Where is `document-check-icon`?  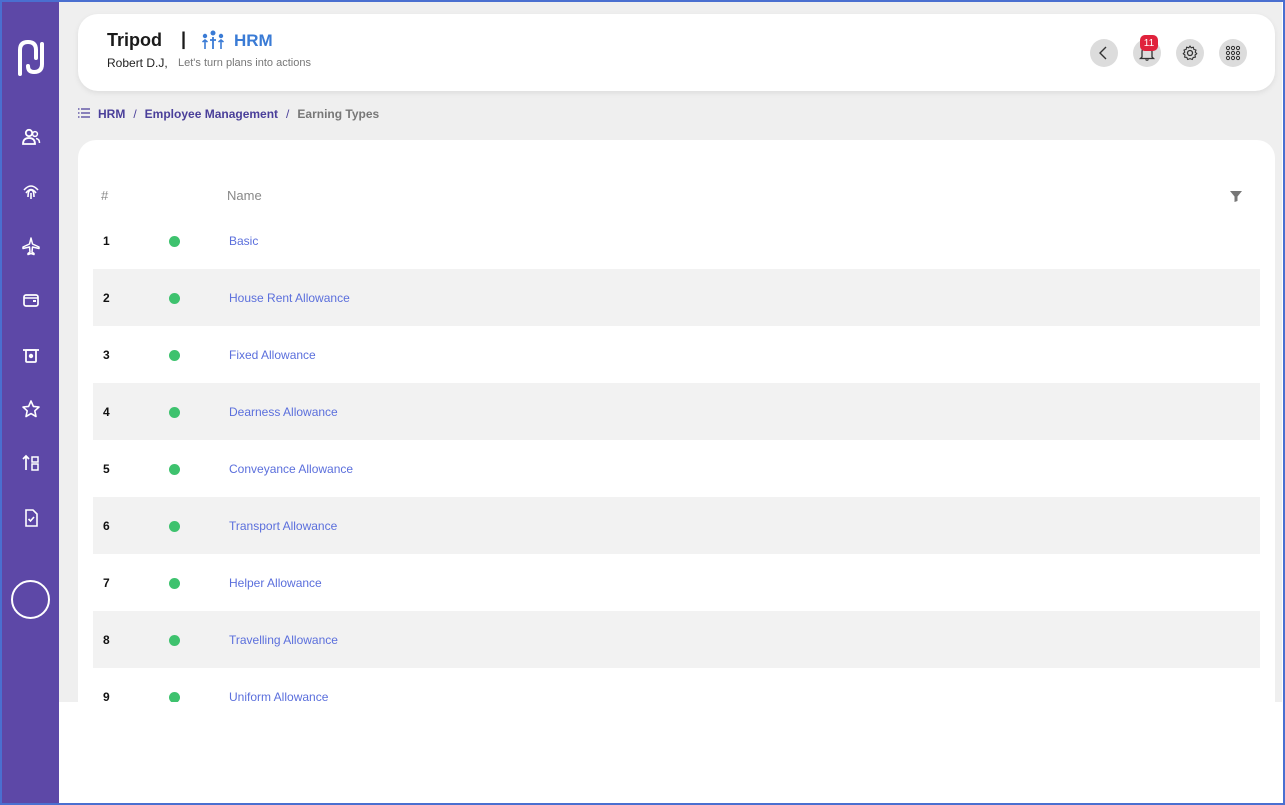 document-check-icon is located at coordinates (31, 518).